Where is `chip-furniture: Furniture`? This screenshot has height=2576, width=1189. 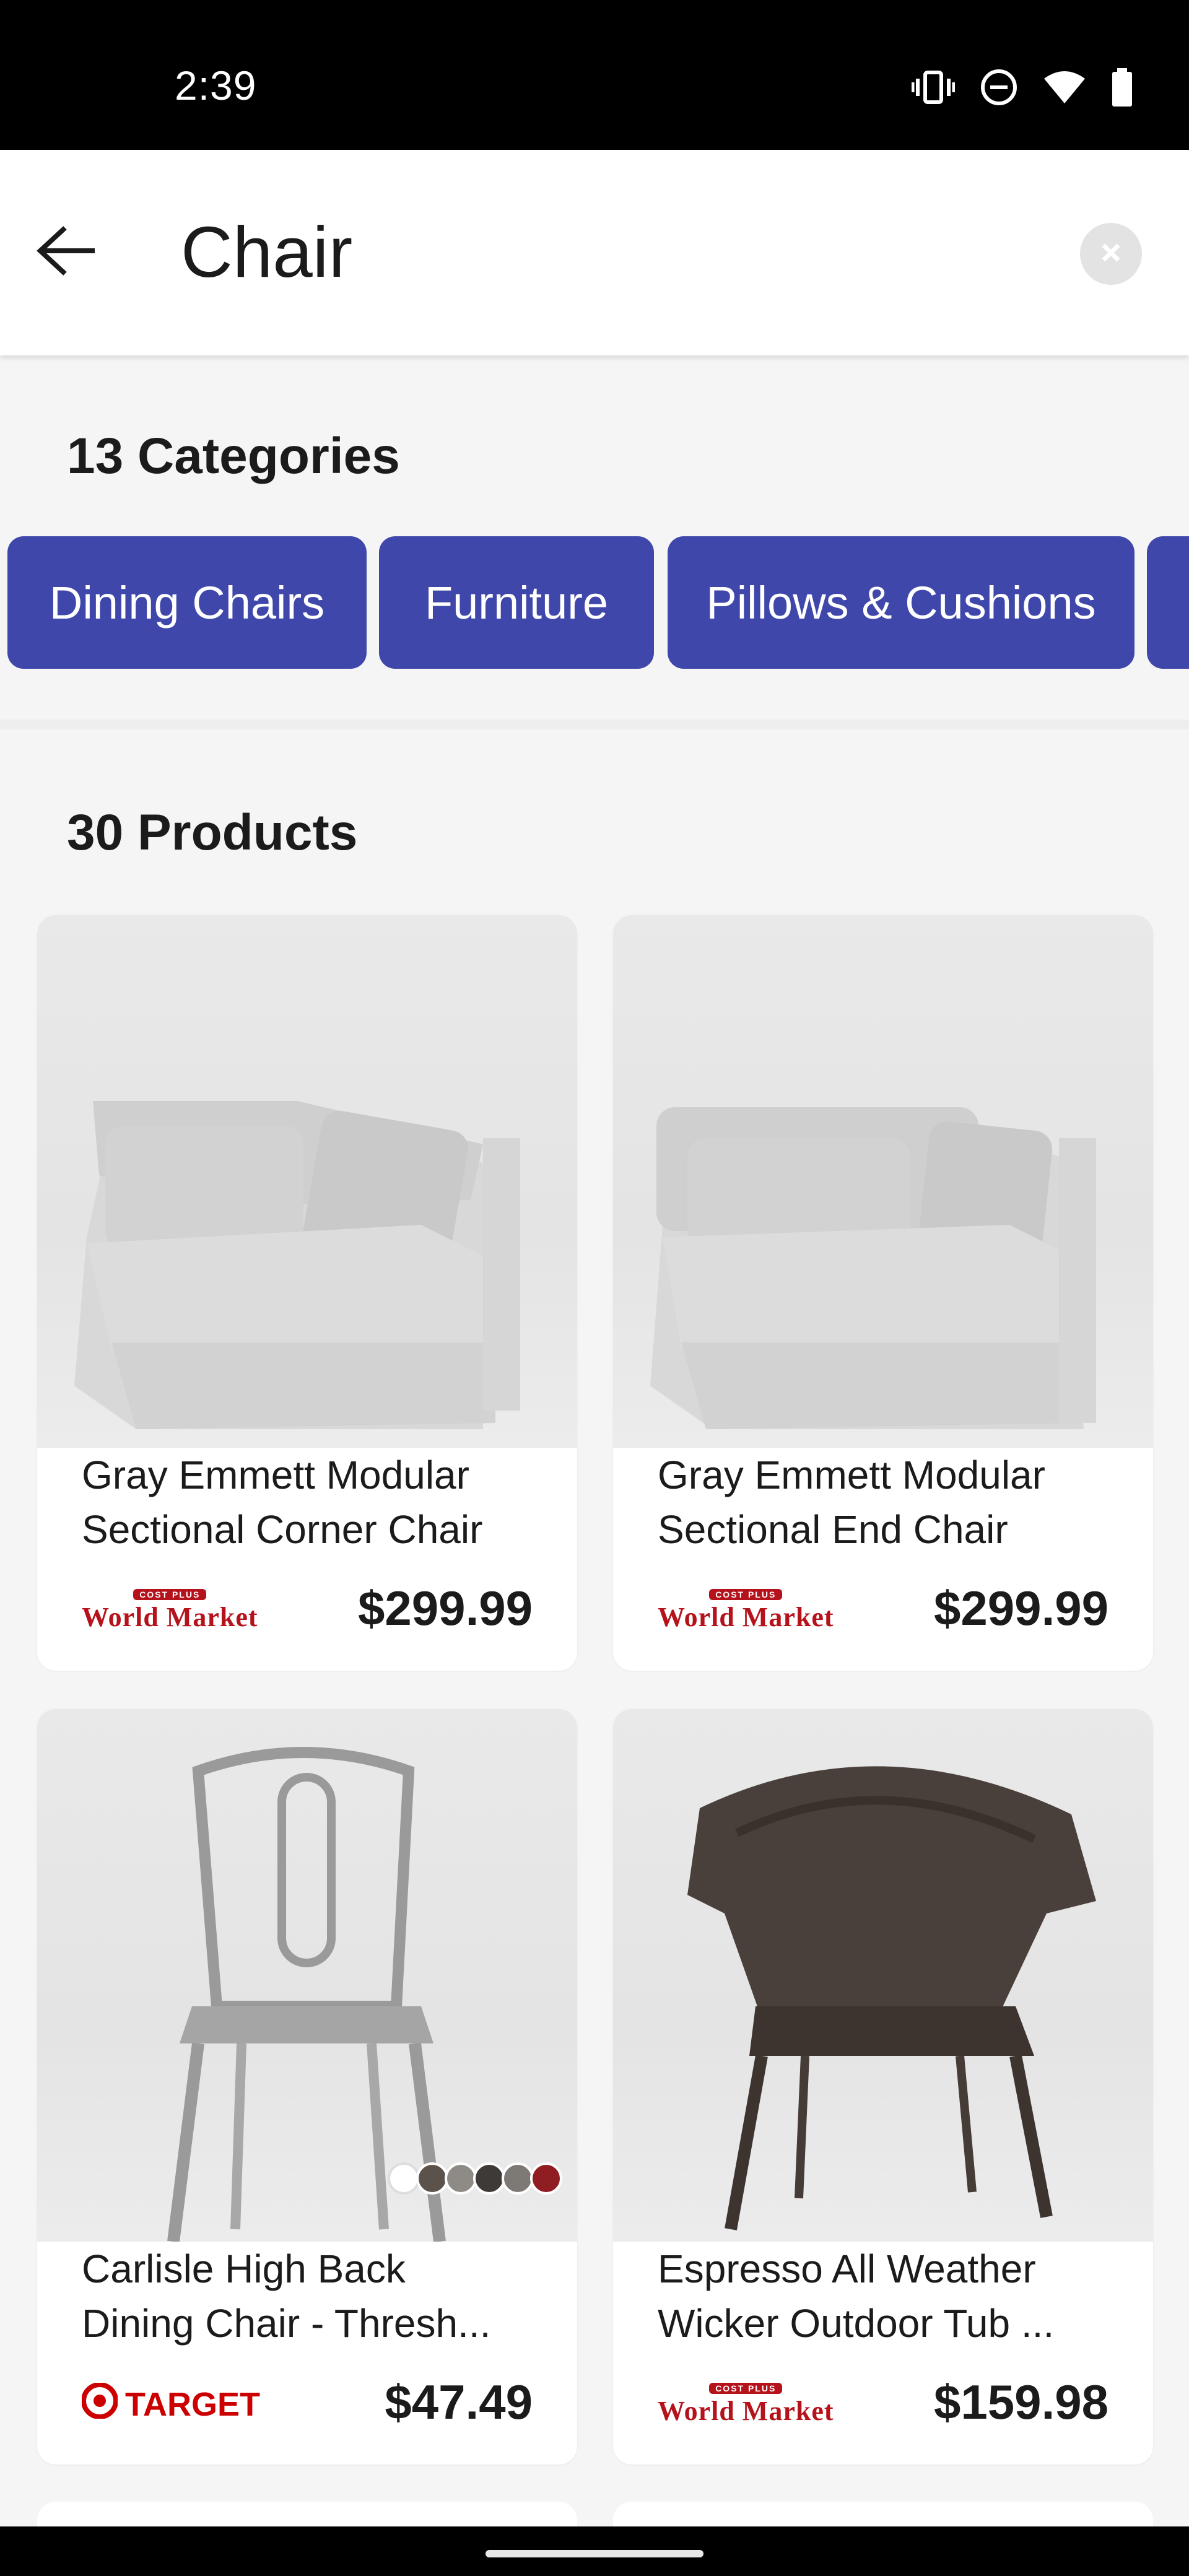 chip-furniture: Furniture is located at coordinates (516, 602).